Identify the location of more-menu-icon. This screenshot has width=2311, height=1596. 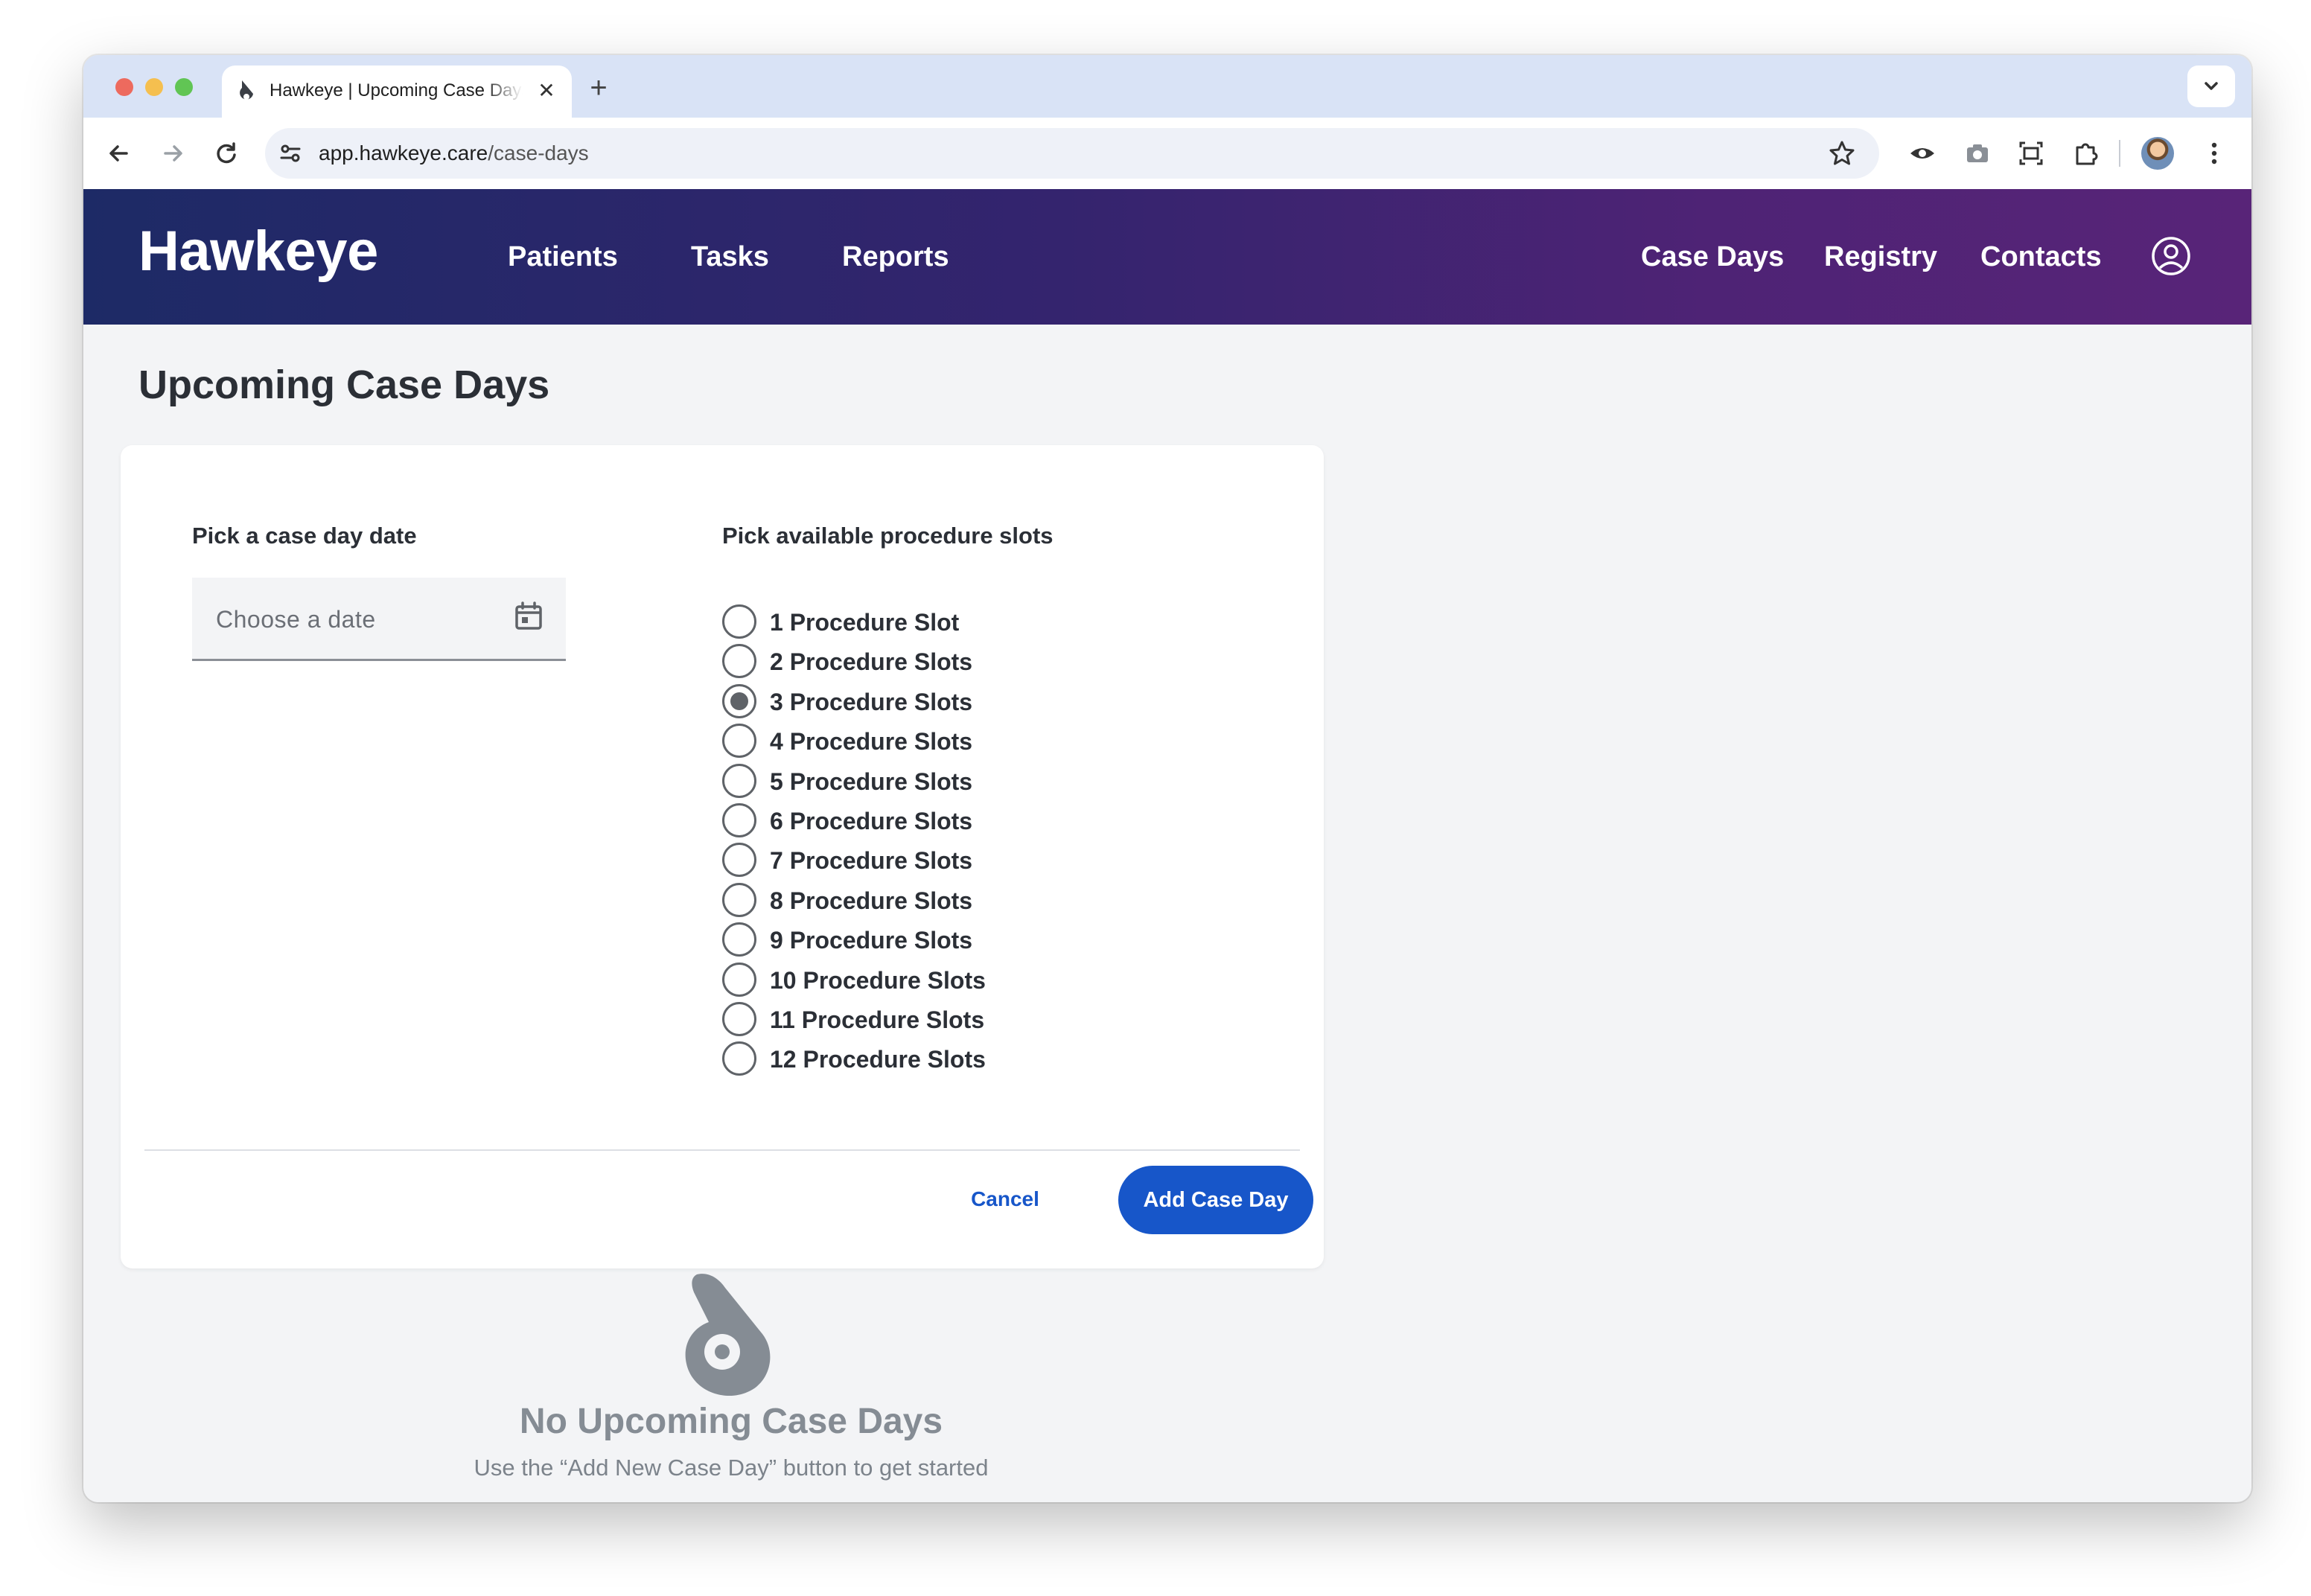
(2214, 153).